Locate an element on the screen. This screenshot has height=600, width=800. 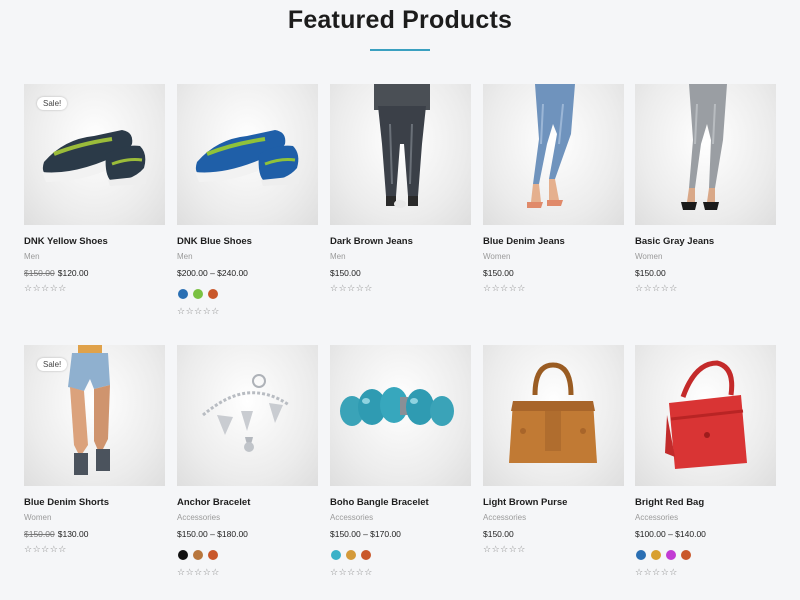
product-price: $150.00 – $170.00 is located at coordinates (365, 534).